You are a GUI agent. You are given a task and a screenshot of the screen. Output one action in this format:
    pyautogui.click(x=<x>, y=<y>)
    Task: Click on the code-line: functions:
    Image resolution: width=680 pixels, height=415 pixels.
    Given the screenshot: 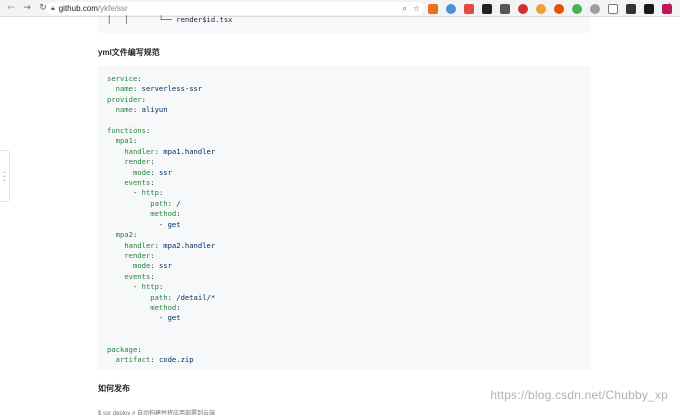 What is the action you would take?
    pyautogui.click(x=129, y=131)
    